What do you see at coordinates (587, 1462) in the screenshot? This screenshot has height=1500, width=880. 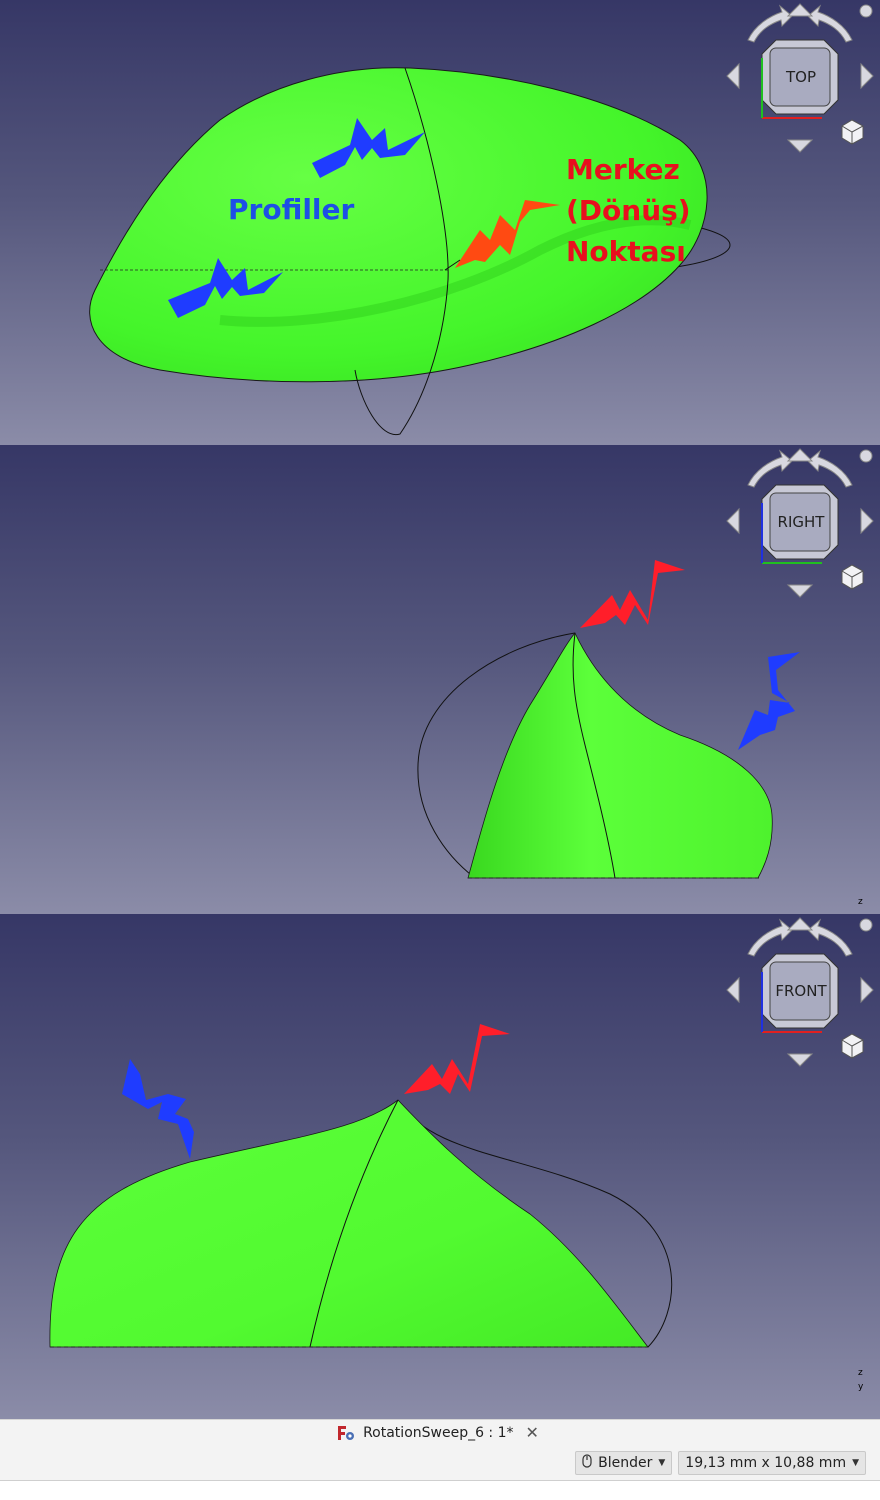 I see `mouse-icon` at bounding box center [587, 1462].